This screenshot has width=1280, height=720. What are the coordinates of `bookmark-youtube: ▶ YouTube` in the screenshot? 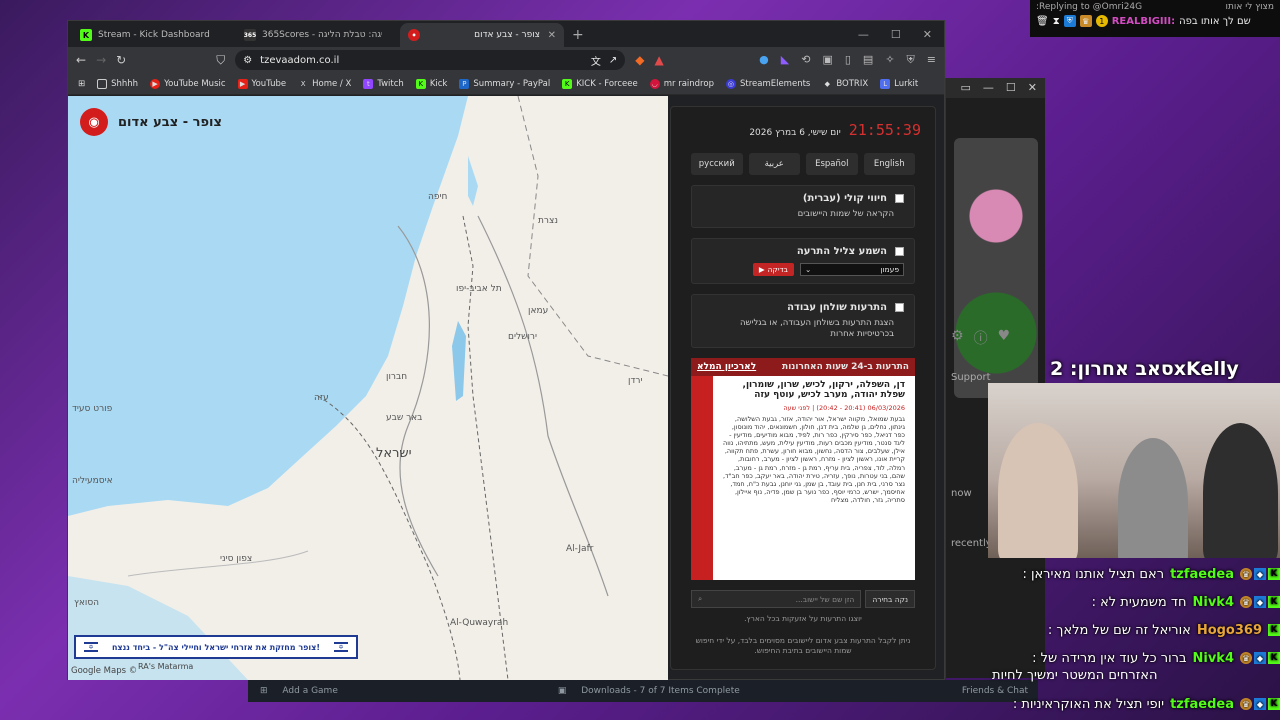 It's located at (261, 83).